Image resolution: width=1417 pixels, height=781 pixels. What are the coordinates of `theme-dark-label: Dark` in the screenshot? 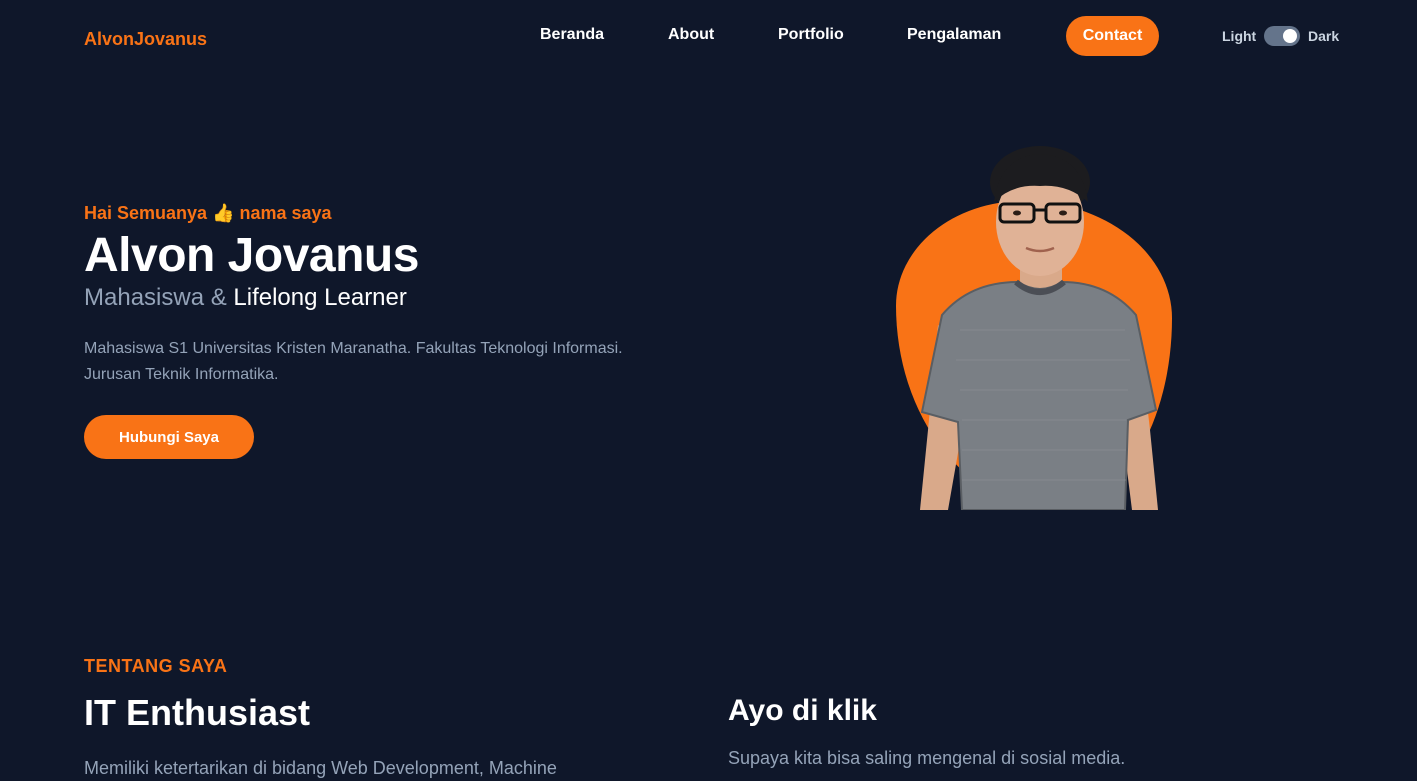 It's located at (1324, 36).